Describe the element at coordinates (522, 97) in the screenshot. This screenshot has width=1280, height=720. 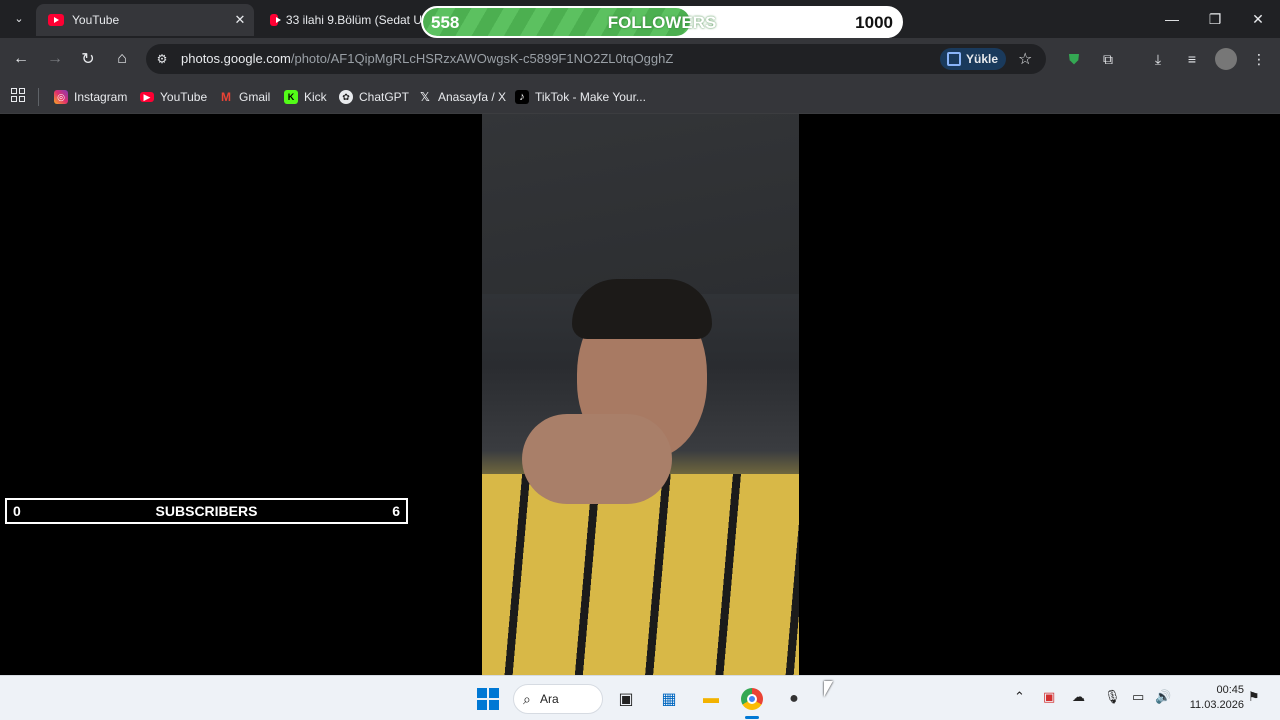
I see `tiktok-icon: ♪` at that location.